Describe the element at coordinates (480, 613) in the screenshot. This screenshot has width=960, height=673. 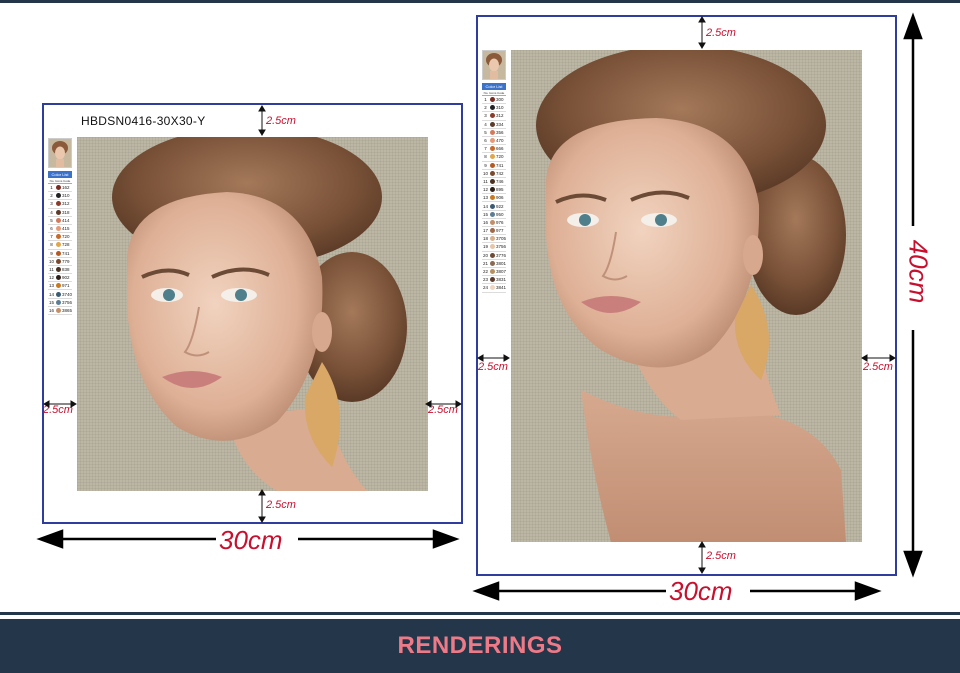
I see `banner-stripe` at that location.